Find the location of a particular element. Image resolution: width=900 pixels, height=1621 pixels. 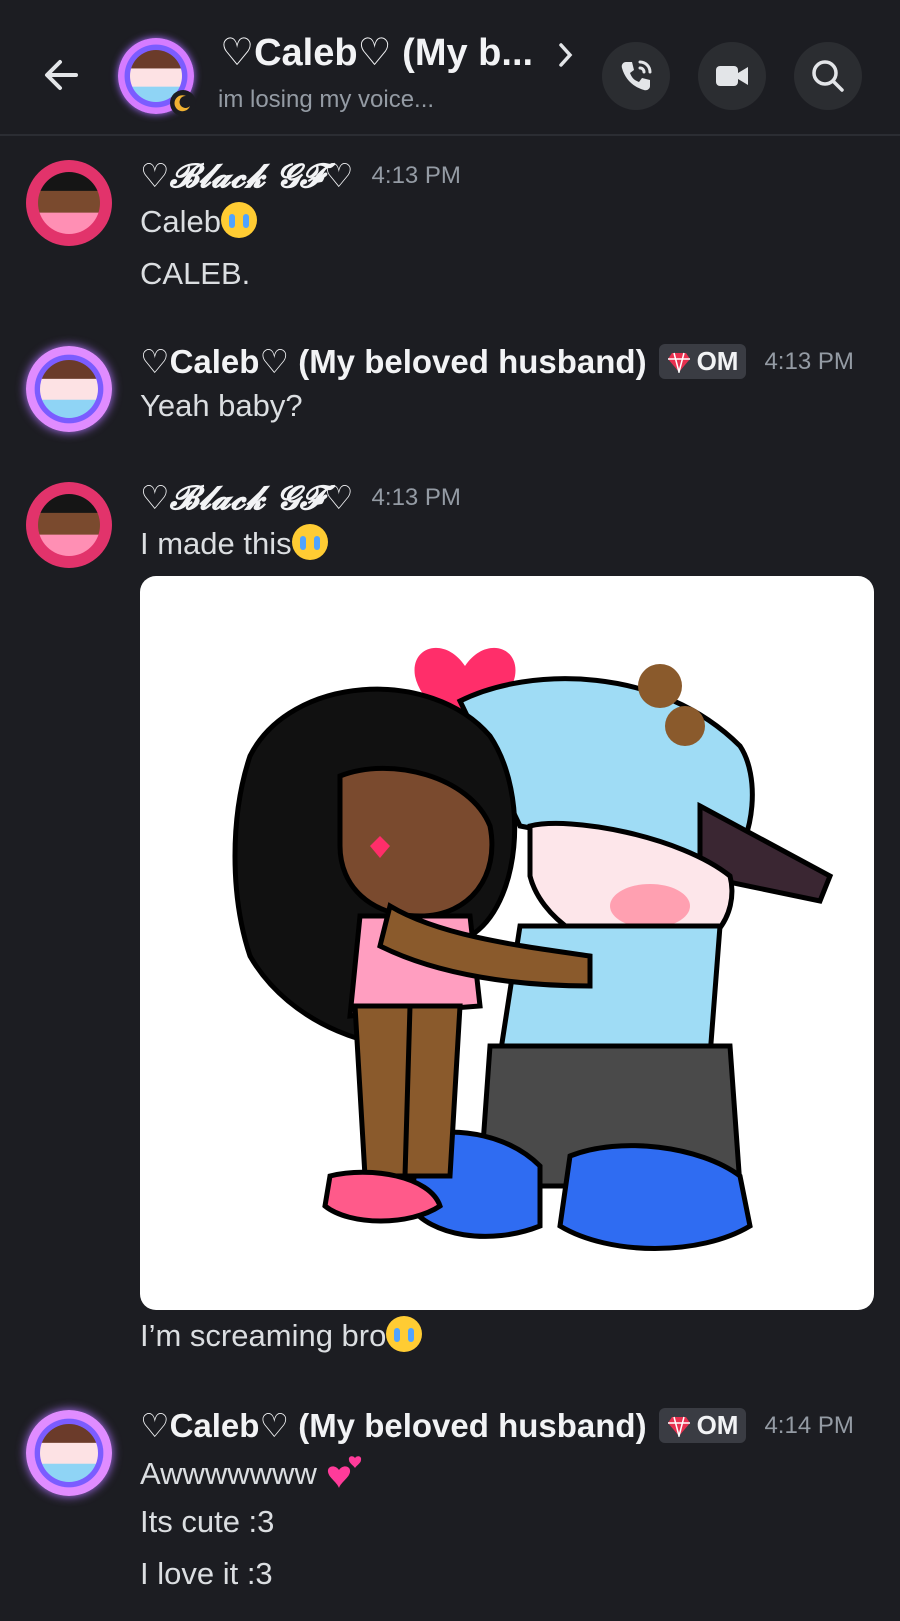

voice-call-button is located at coordinates (636, 76).